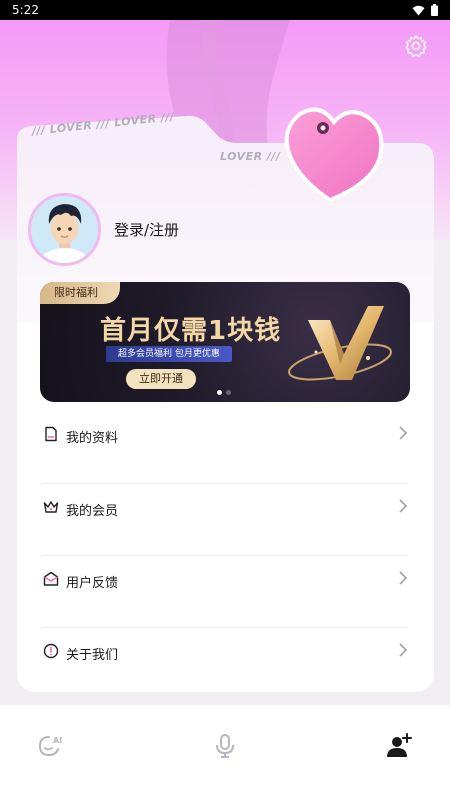 The height and width of the screenshot is (800, 450). Describe the element at coordinates (418, 10) in the screenshot. I see `wifi-icon` at that location.